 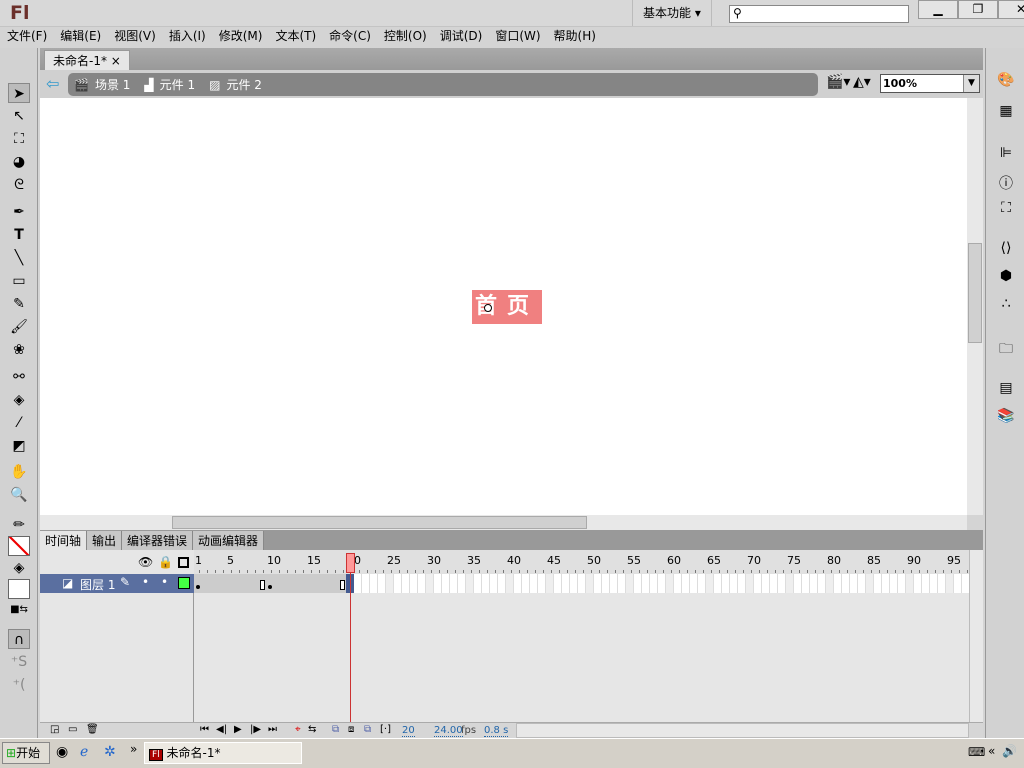 I want to click on zoom-tool-icon: 🔍, so click(x=19, y=495).